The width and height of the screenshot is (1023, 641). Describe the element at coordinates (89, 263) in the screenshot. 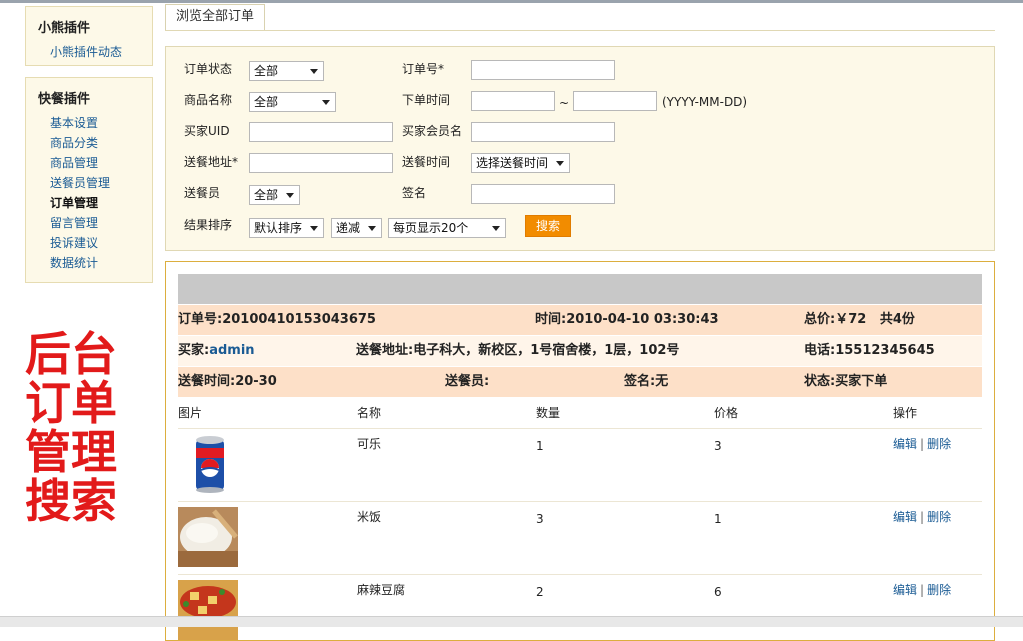

I see `sidebar-item-statistics: 数据统计` at that location.